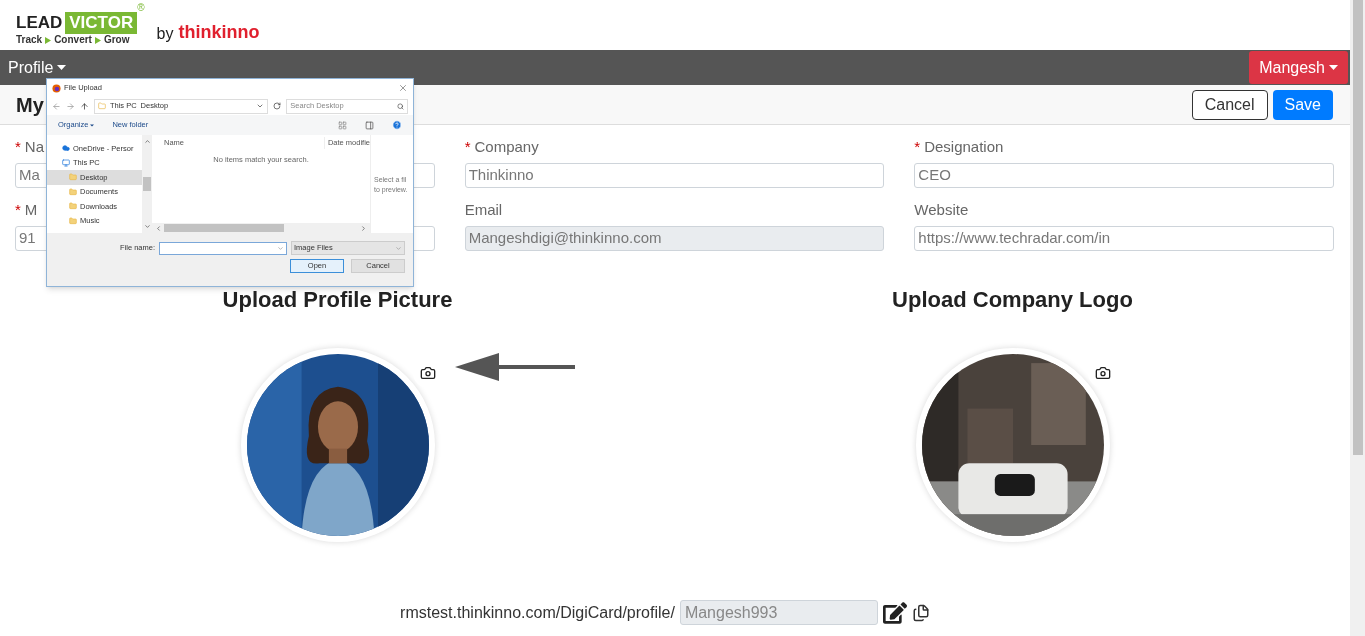  Describe the element at coordinates (147, 141) in the screenshot. I see `scroll-up-icon` at that location.